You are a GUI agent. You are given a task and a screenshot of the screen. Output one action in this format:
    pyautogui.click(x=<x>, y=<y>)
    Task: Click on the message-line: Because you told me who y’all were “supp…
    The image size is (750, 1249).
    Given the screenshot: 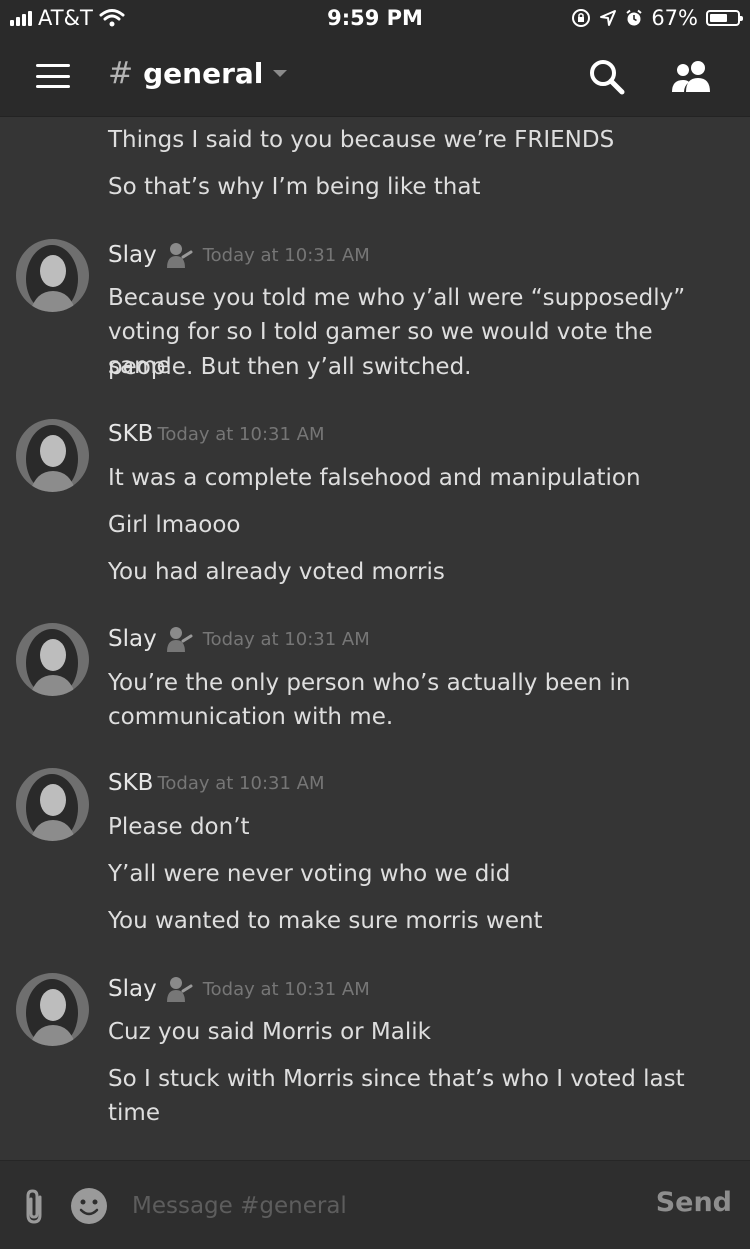 What is the action you would take?
    pyautogui.click(x=397, y=298)
    